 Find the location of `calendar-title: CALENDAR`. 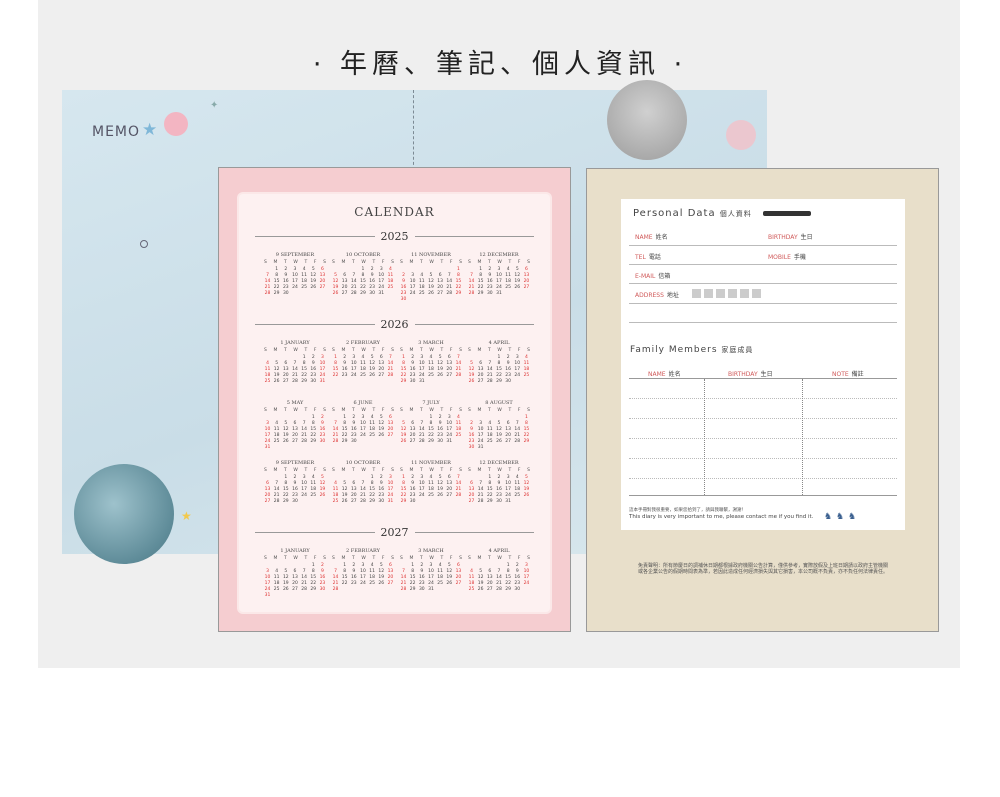

calendar-title: CALENDAR is located at coordinates (394, 212).